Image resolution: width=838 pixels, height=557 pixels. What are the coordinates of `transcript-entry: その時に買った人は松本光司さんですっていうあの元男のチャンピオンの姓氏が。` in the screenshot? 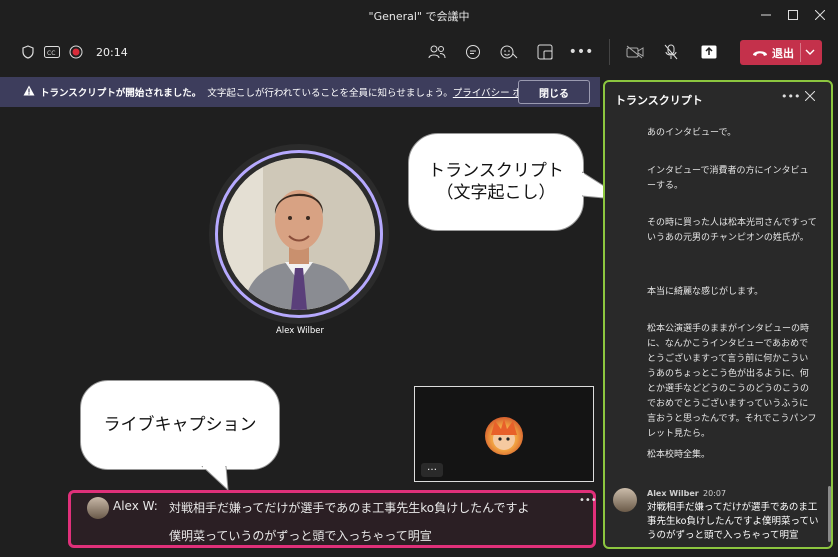 It's located at (732, 230).